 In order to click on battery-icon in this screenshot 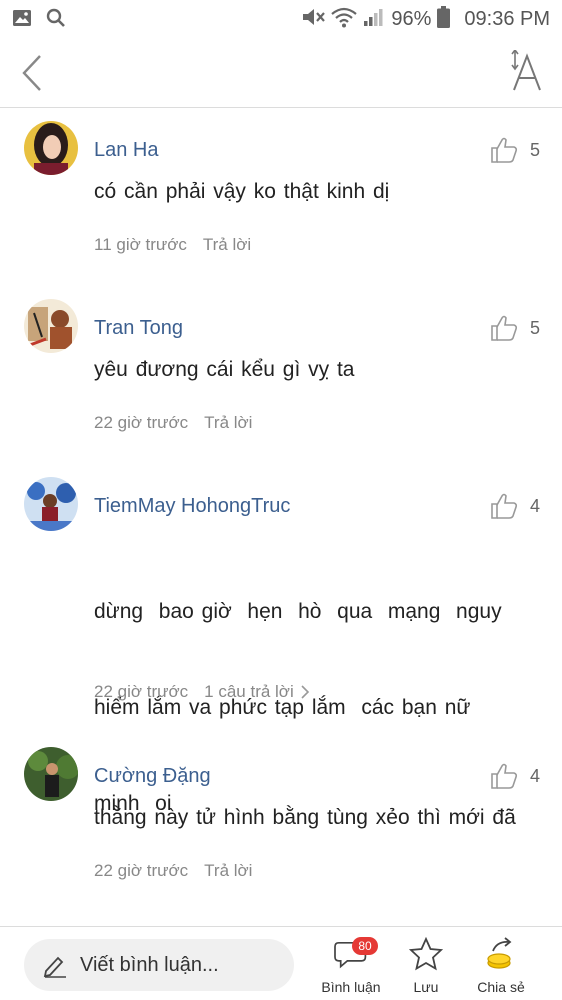, I will do `click(444, 19)`.